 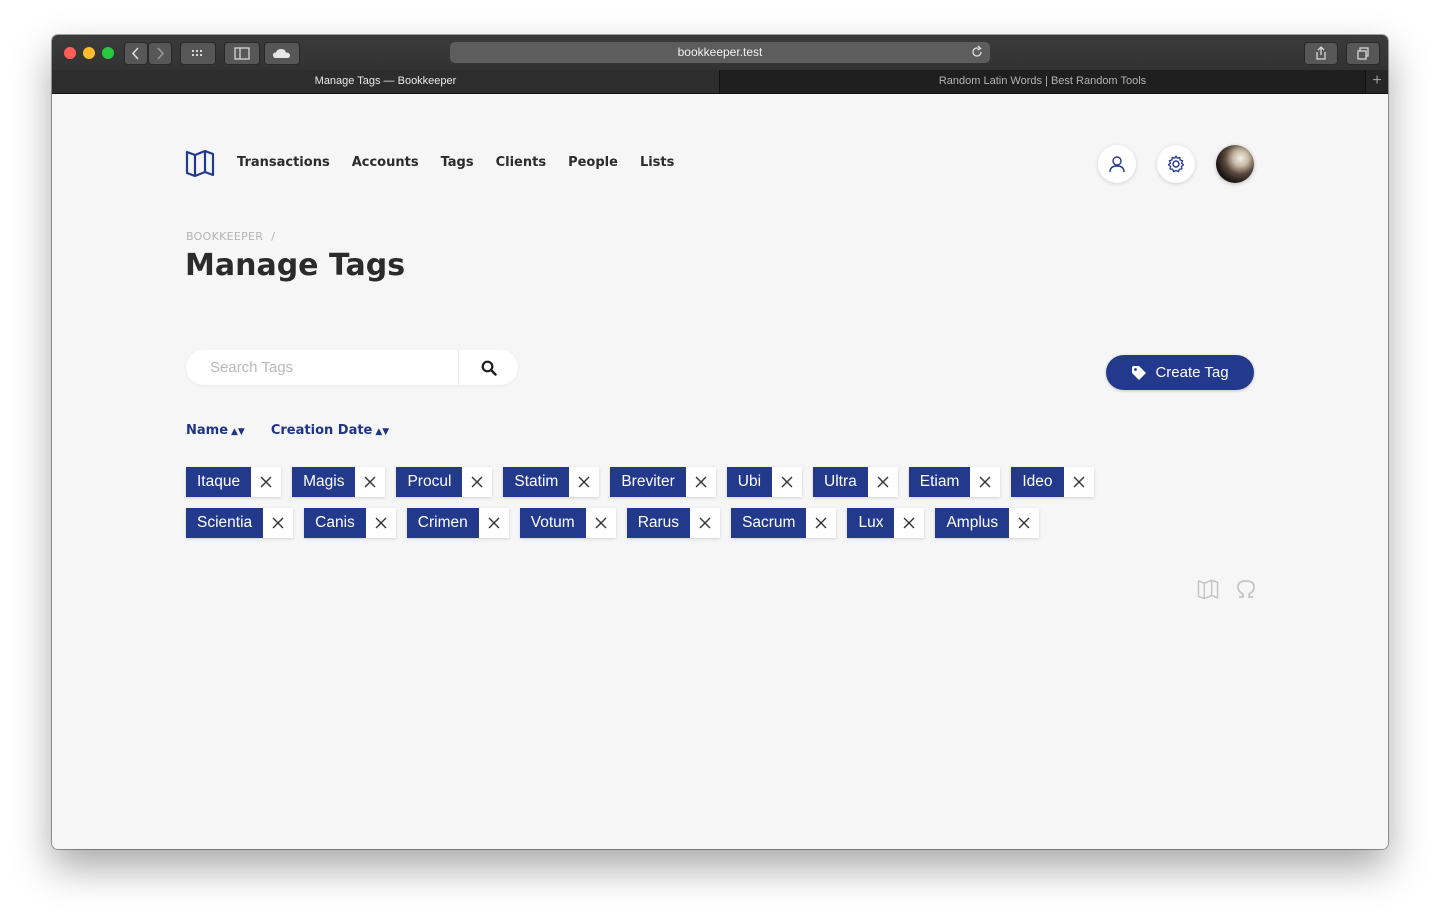 I want to click on tag-label: Ideo, so click(x=1037, y=482).